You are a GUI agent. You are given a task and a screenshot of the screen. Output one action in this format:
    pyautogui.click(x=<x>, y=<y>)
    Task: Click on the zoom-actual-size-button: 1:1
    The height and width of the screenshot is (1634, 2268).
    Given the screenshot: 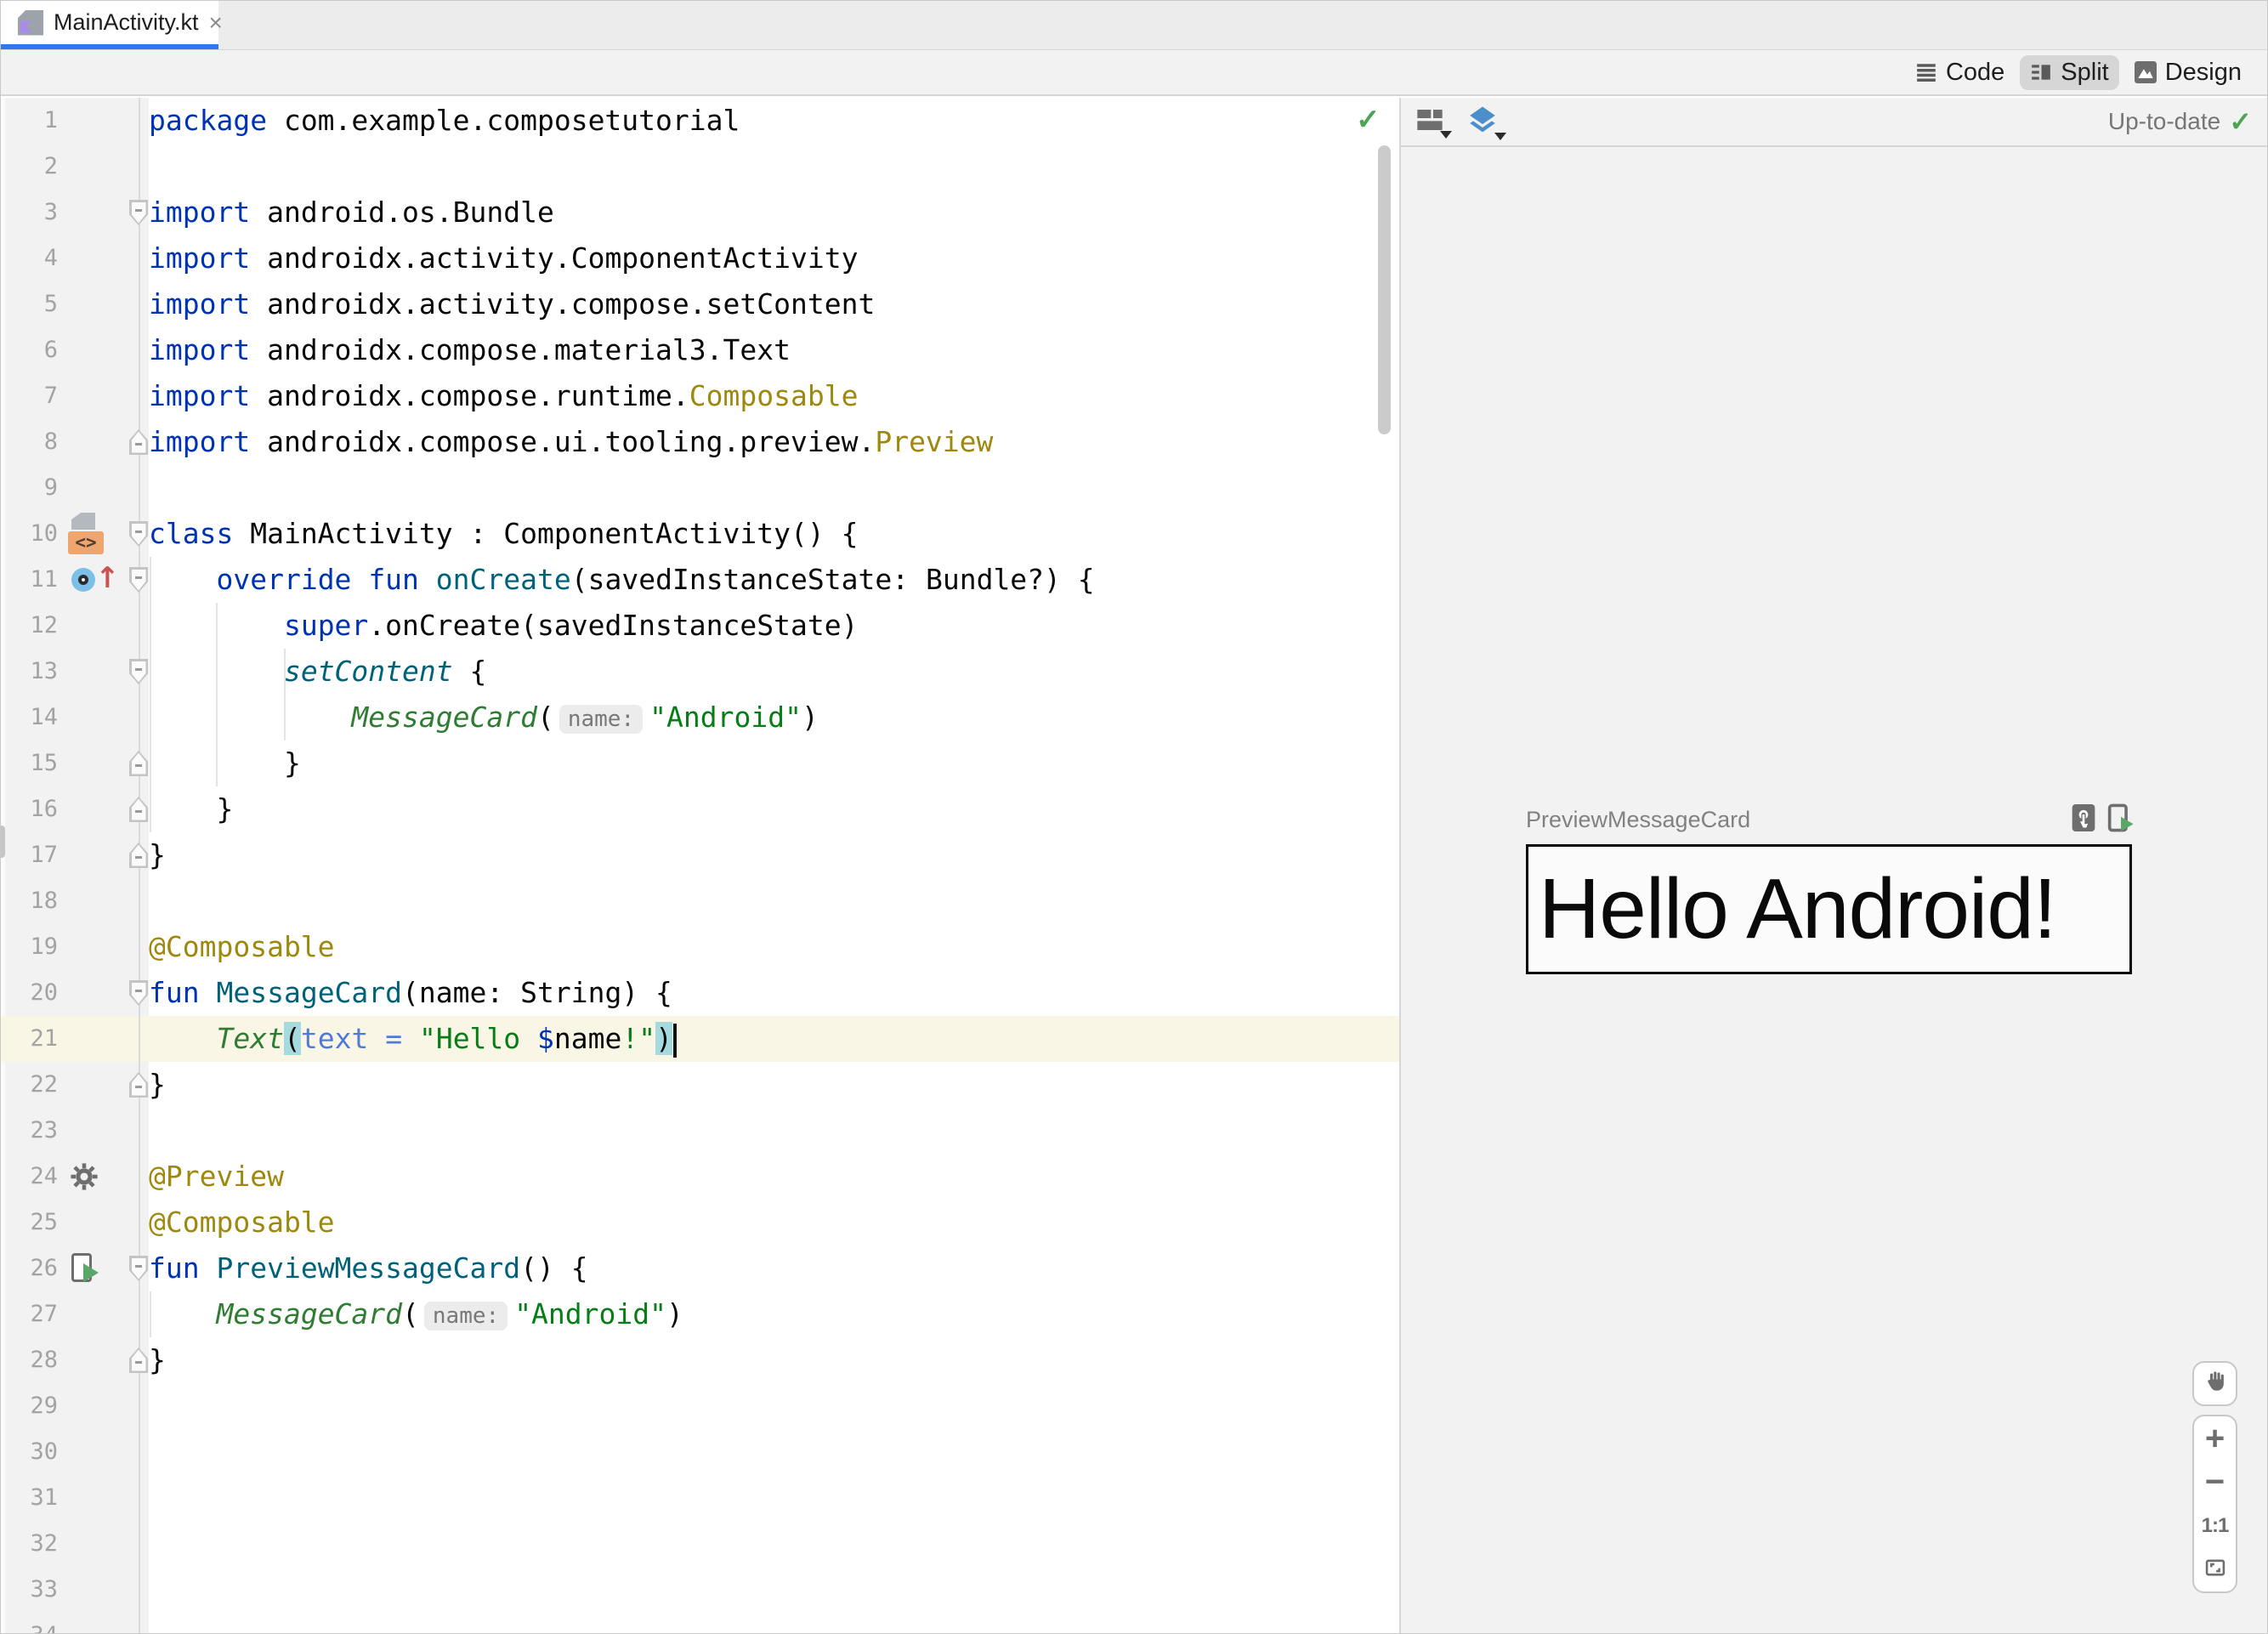 What is the action you would take?
    pyautogui.click(x=2215, y=1526)
    